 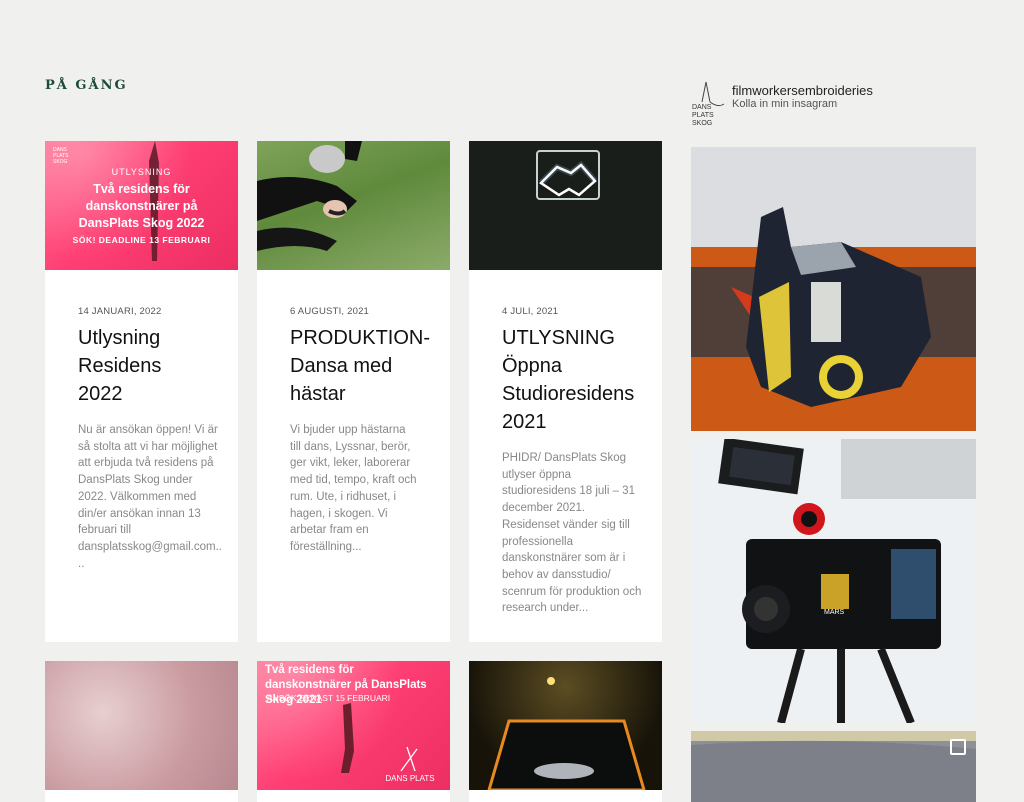 I want to click on svg-text: MARS, so click(x=834, y=612).